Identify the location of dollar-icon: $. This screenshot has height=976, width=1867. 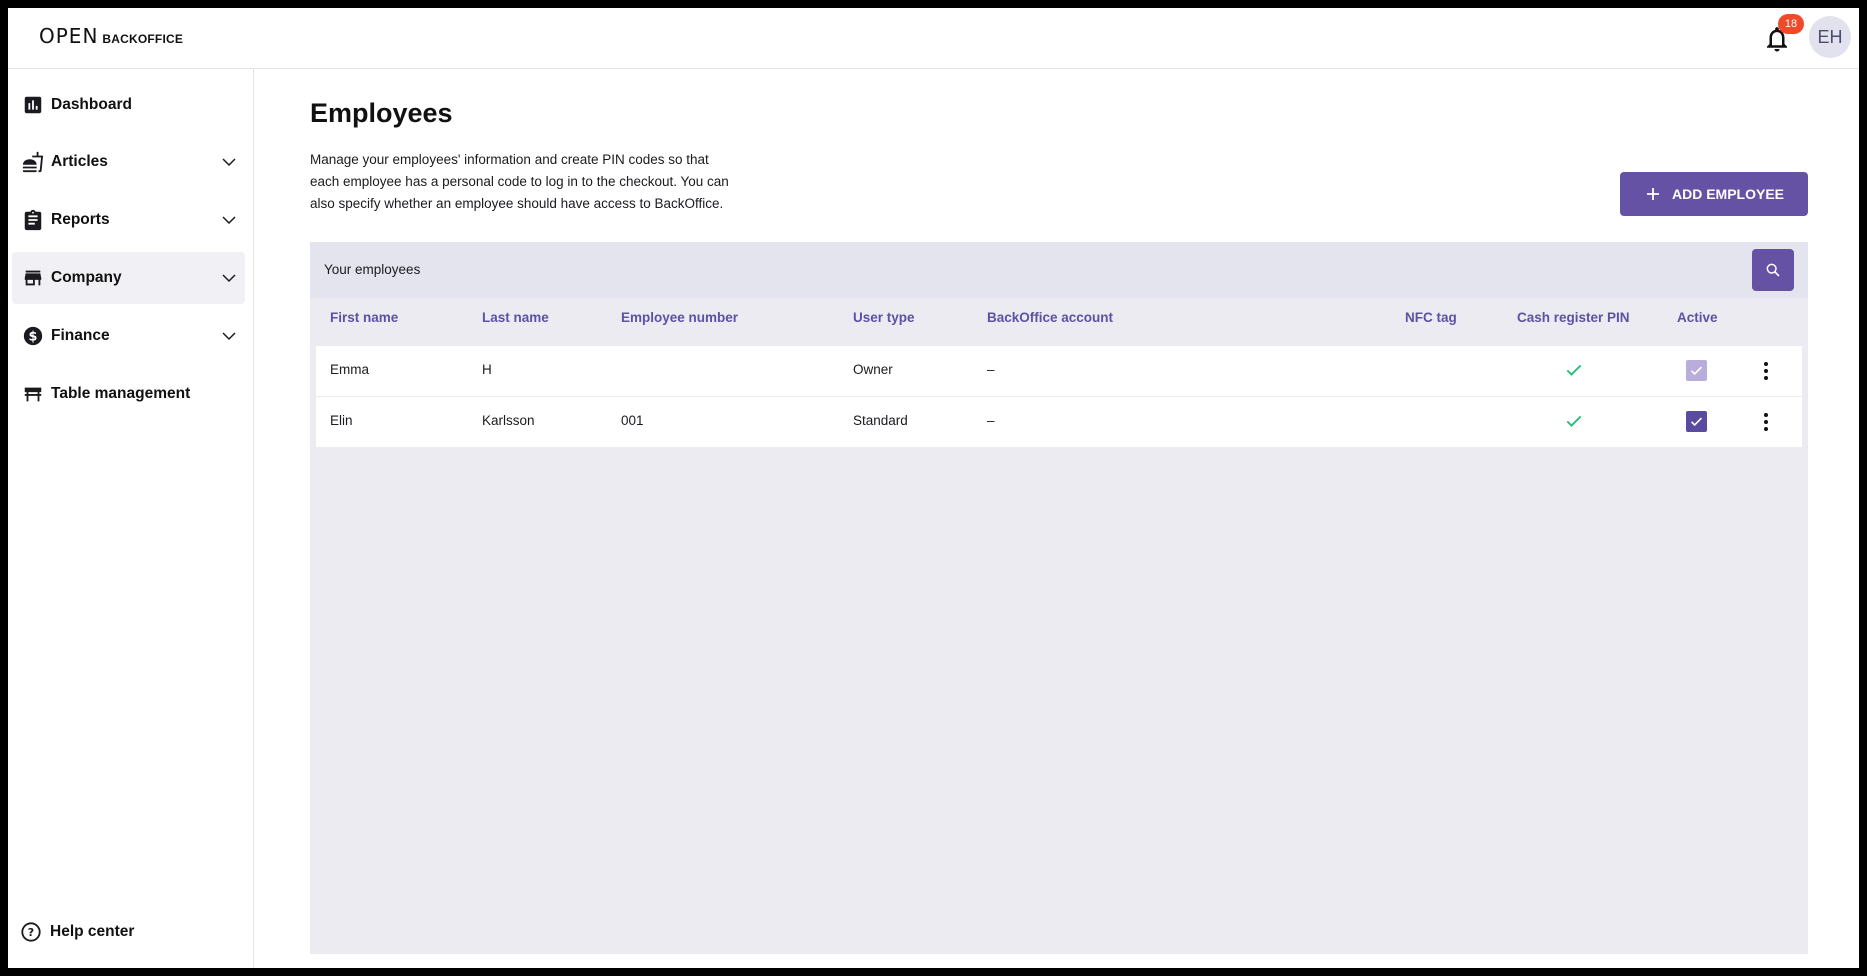
(33, 336).